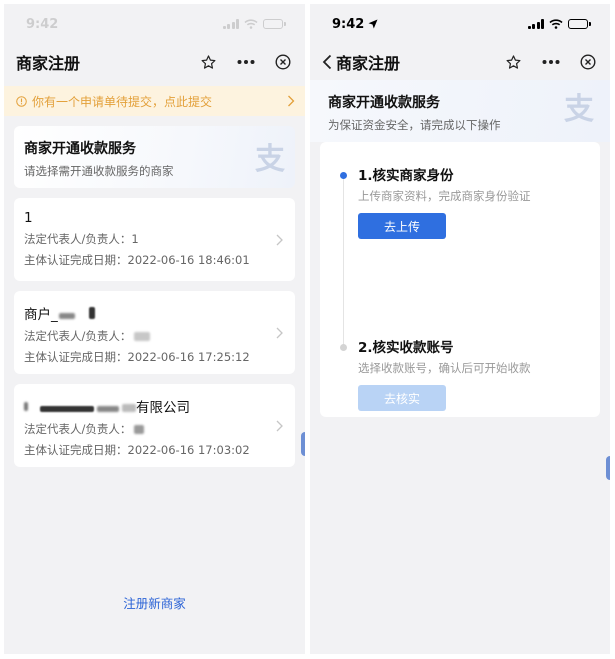  Describe the element at coordinates (343, 175) in the screenshot. I see `step-dot-active` at that location.